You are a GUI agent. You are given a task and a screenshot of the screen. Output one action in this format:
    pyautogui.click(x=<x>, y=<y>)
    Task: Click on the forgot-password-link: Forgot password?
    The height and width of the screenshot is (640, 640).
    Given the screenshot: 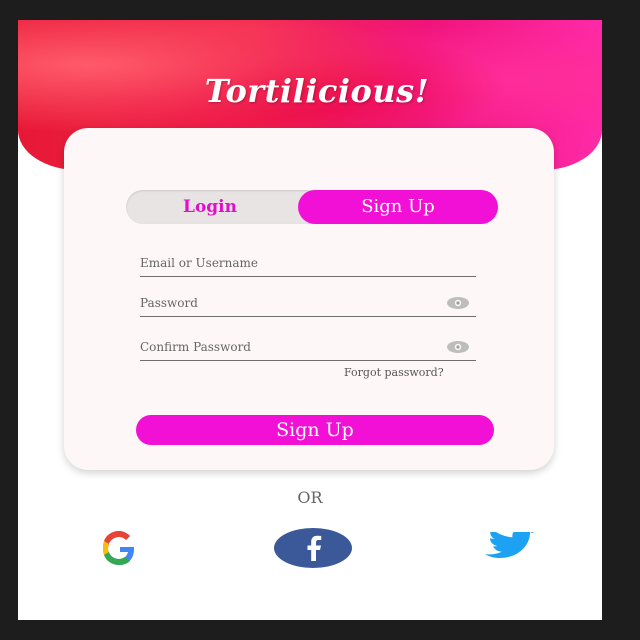 What is the action you would take?
    pyautogui.click(x=394, y=372)
    